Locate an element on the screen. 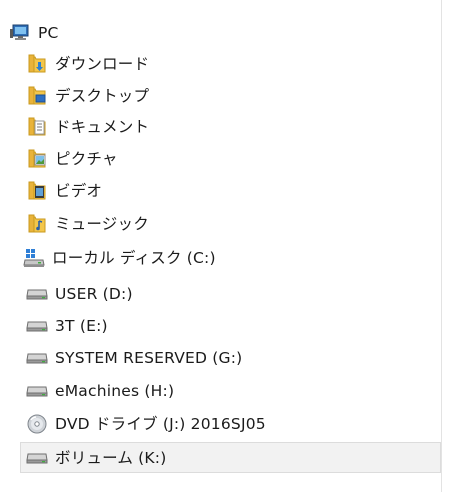  tree-item-label: DVD ドライブ (J:) 2016SJ05 is located at coordinates (160, 424).